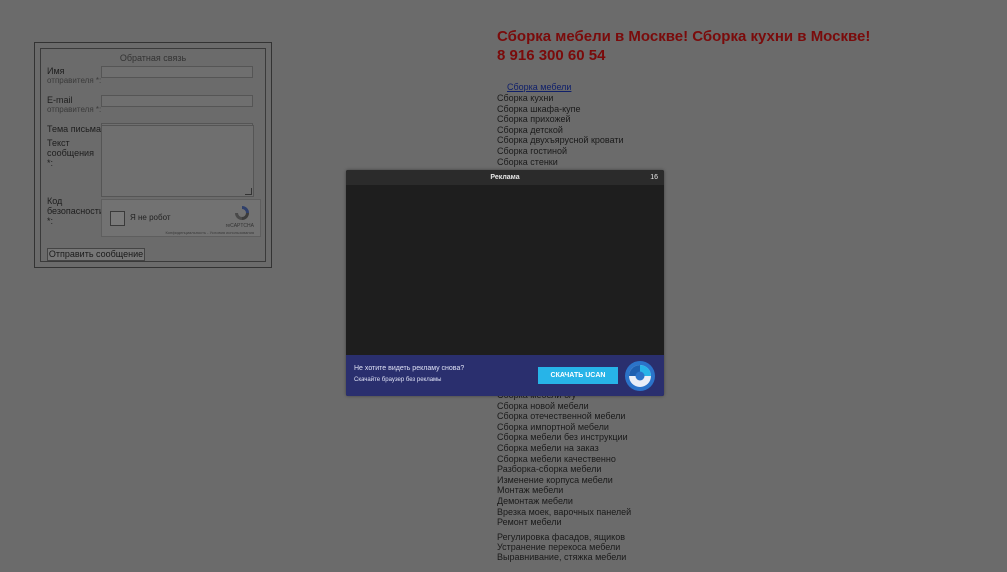 This screenshot has height=572, width=1007. I want to click on list-item: Устранение перекоса мебели, so click(561, 547).